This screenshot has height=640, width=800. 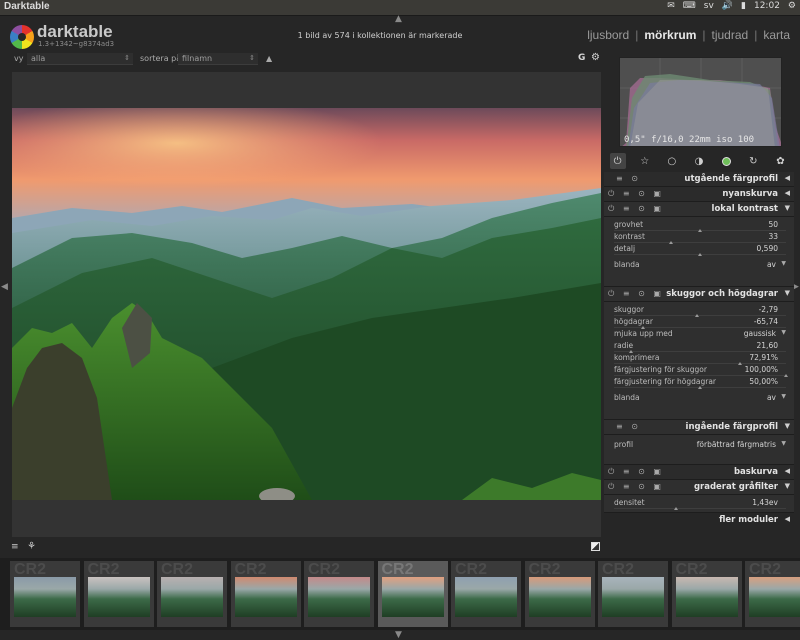 I want to click on slider-densitet: densitet 1,43ev, so click(x=700, y=503).